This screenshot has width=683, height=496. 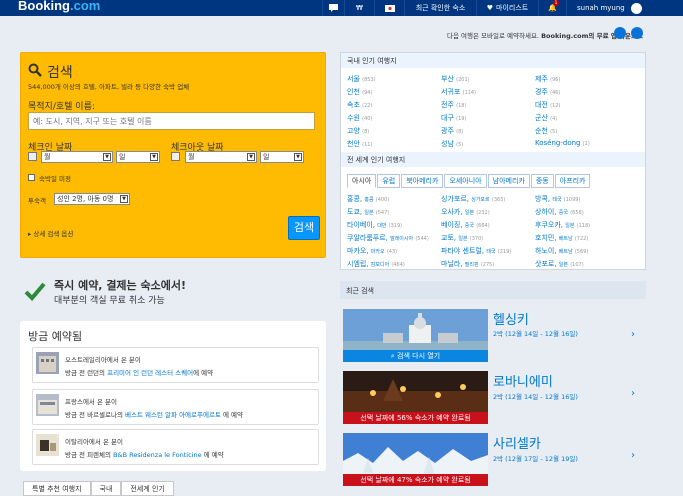 What do you see at coordinates (415, 459) in the screenshot?
I see `recent-search-card-saariselka: 선택 날짜에 47% 숙소가 예약 완료됨` at bounding box center [415, 459].